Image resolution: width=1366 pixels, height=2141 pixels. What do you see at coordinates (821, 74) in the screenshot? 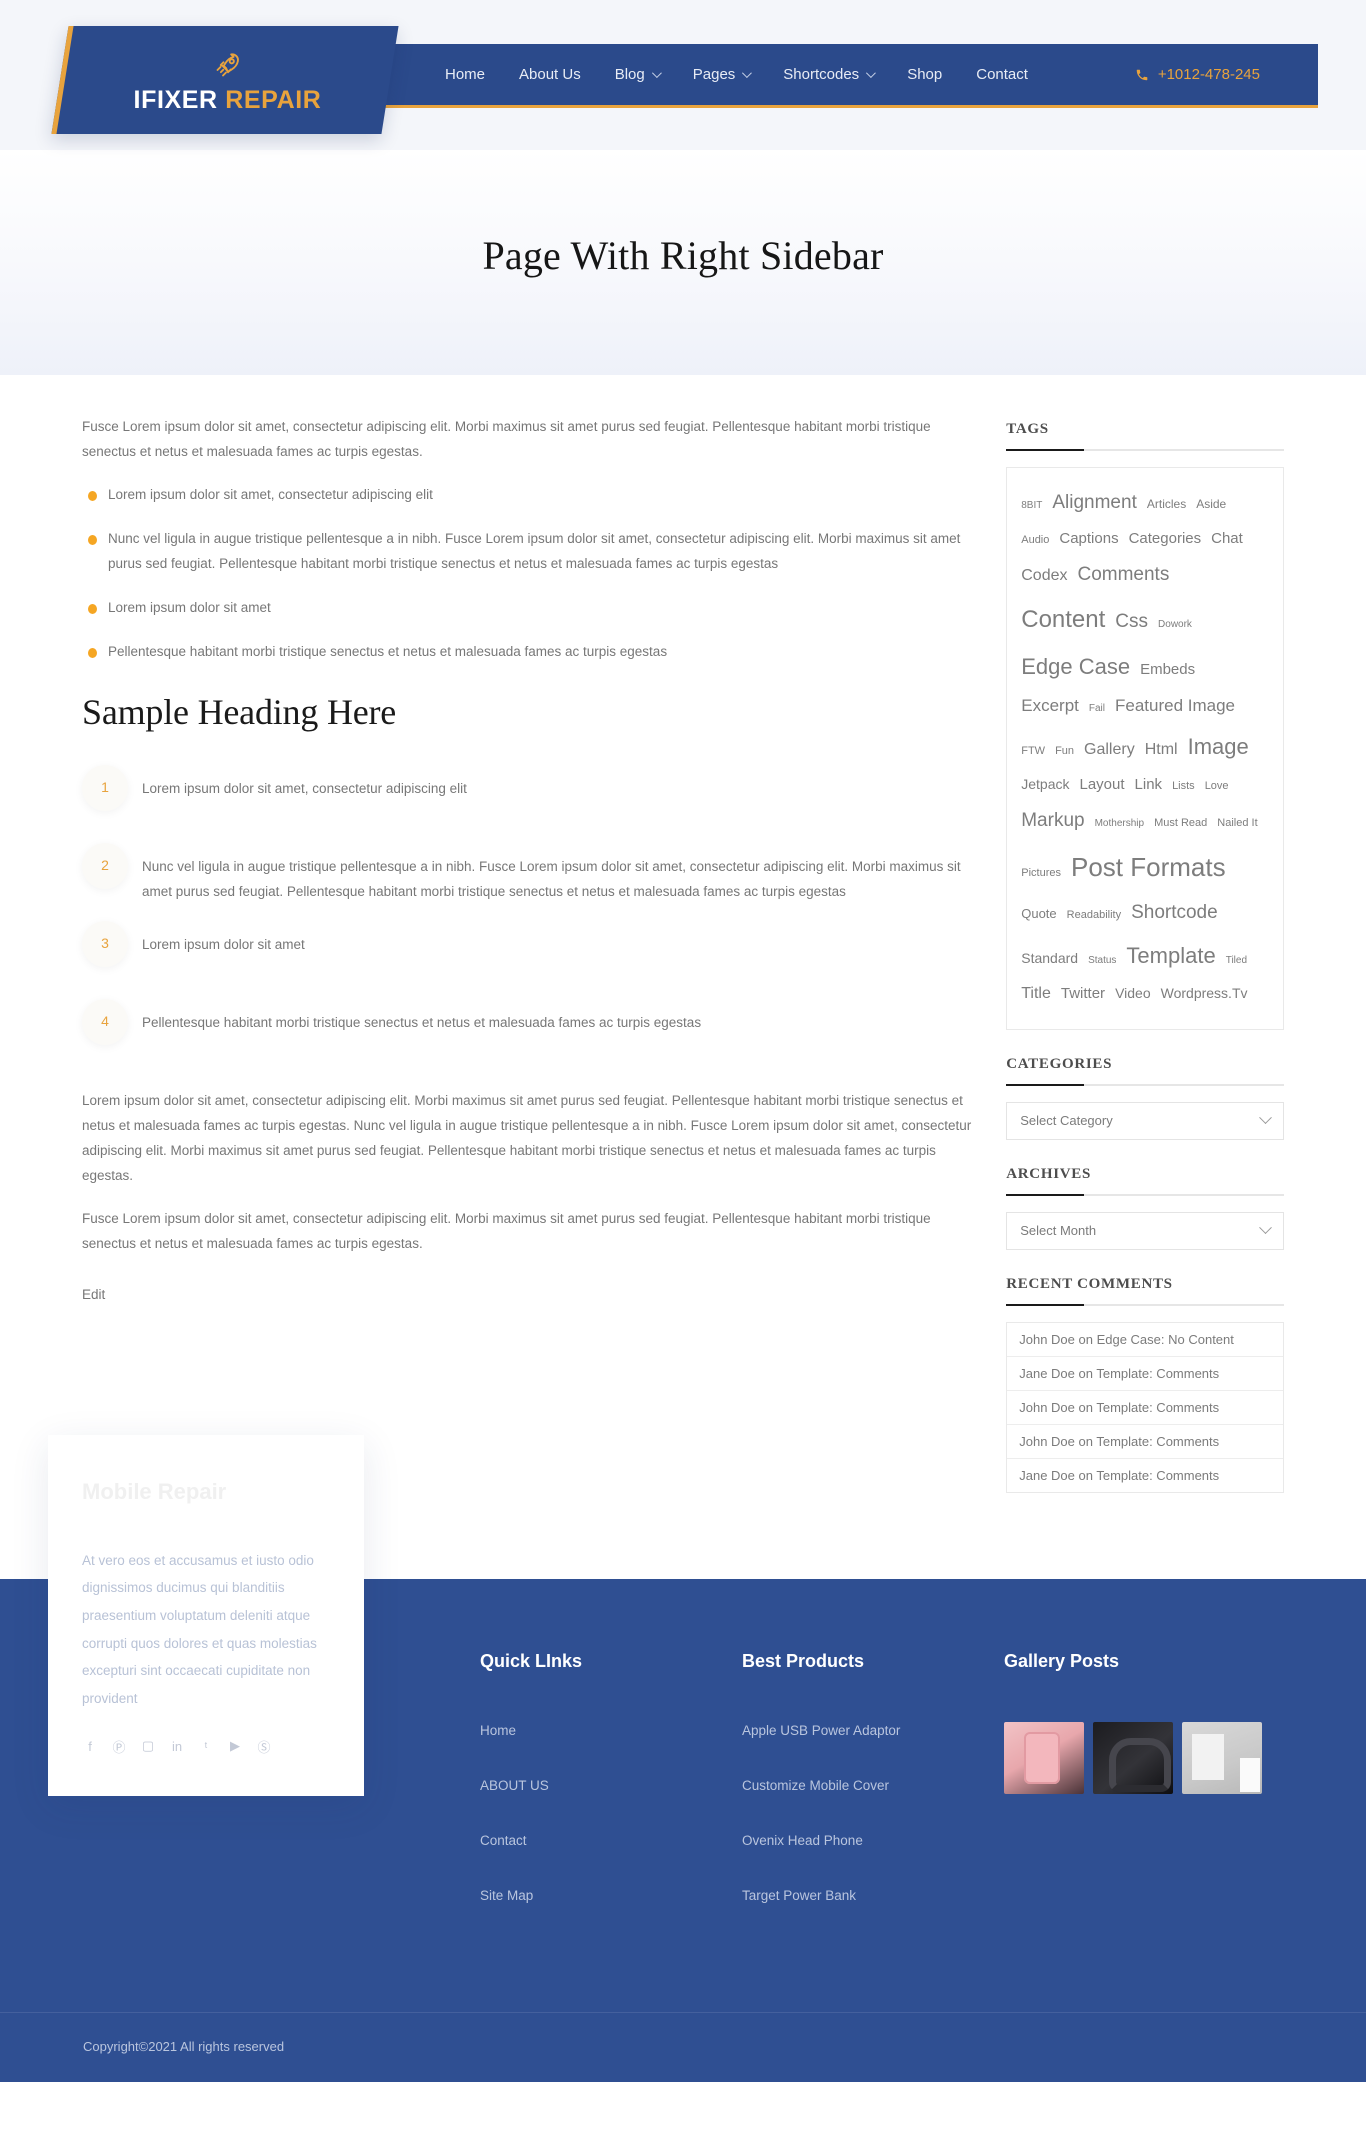
I see `nav-label: Shortcodes` at bounding box center [821, 74].